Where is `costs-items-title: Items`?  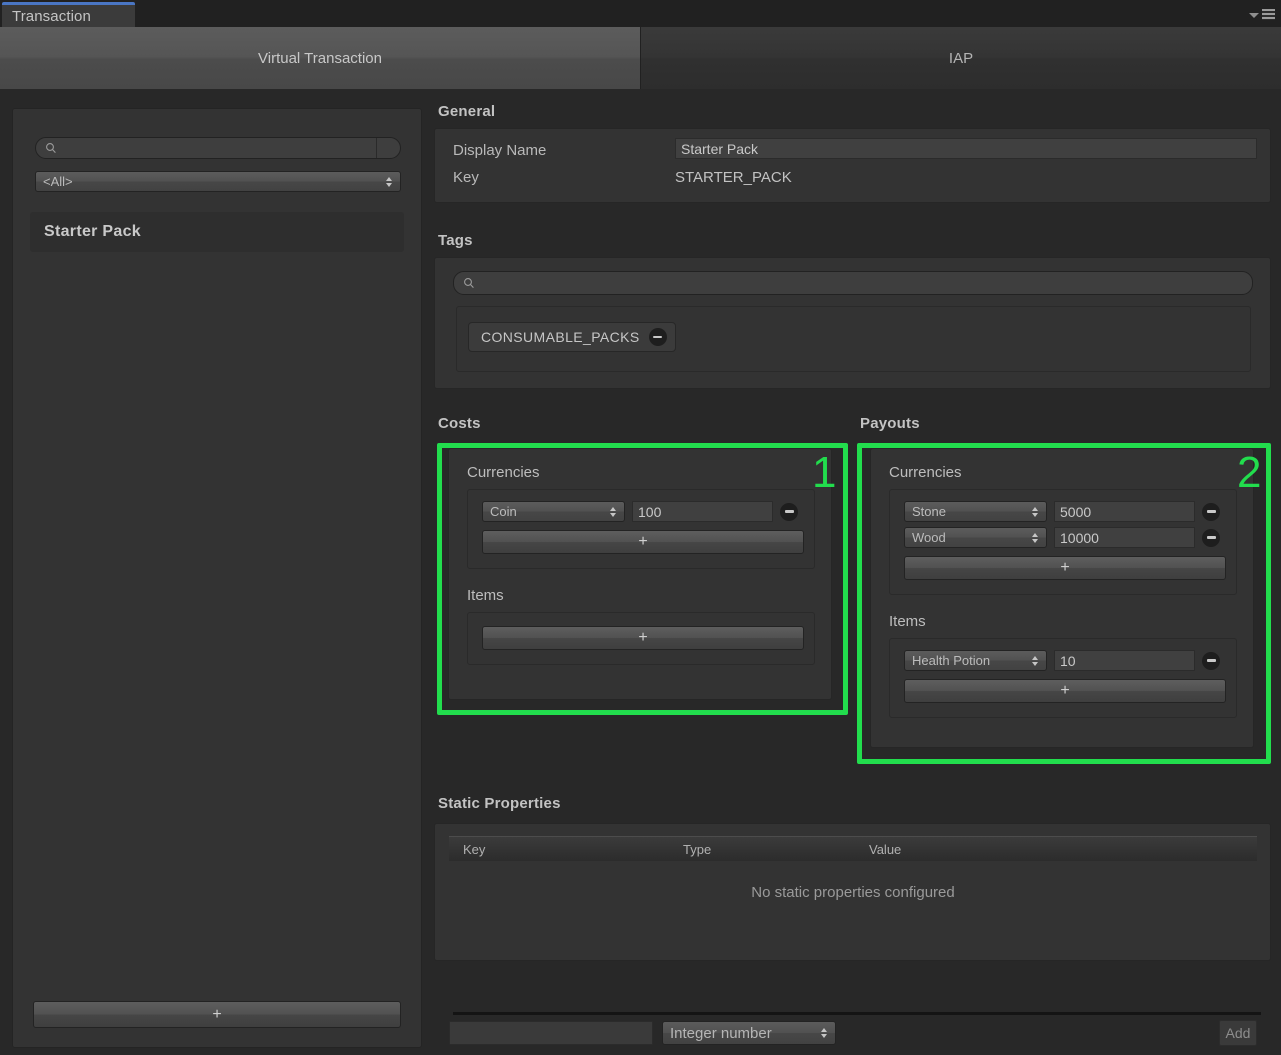
costs-items-title: Items is located at coordinates (485, 595).